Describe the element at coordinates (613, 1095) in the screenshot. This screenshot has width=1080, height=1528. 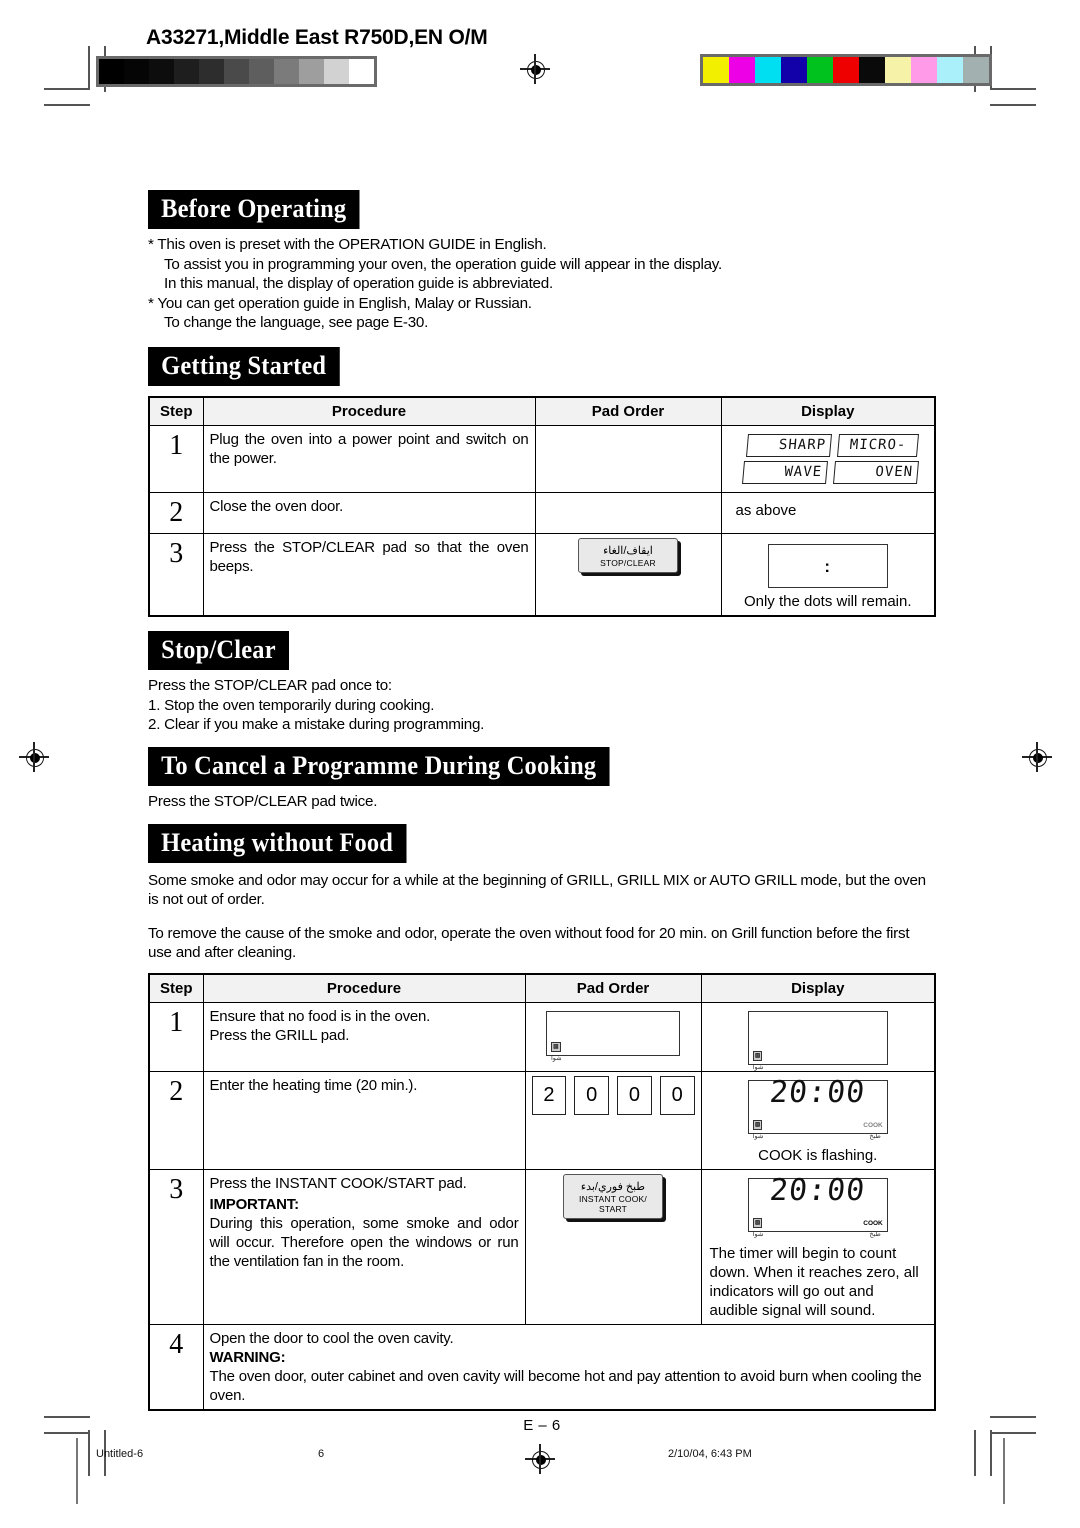
I see `number-pad-sequence: 2 0 0 0` at that location.